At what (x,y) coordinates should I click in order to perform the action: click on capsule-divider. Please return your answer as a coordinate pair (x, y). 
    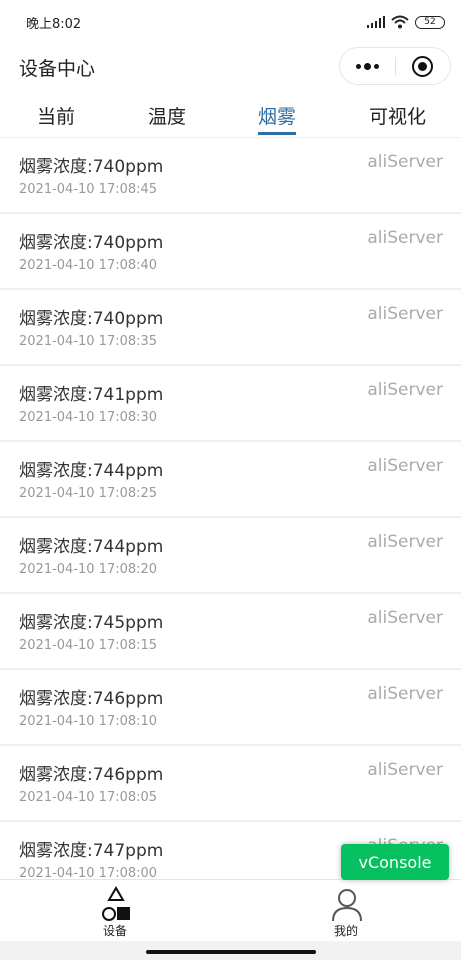
    Looking at the image, I should click on (395, 66).